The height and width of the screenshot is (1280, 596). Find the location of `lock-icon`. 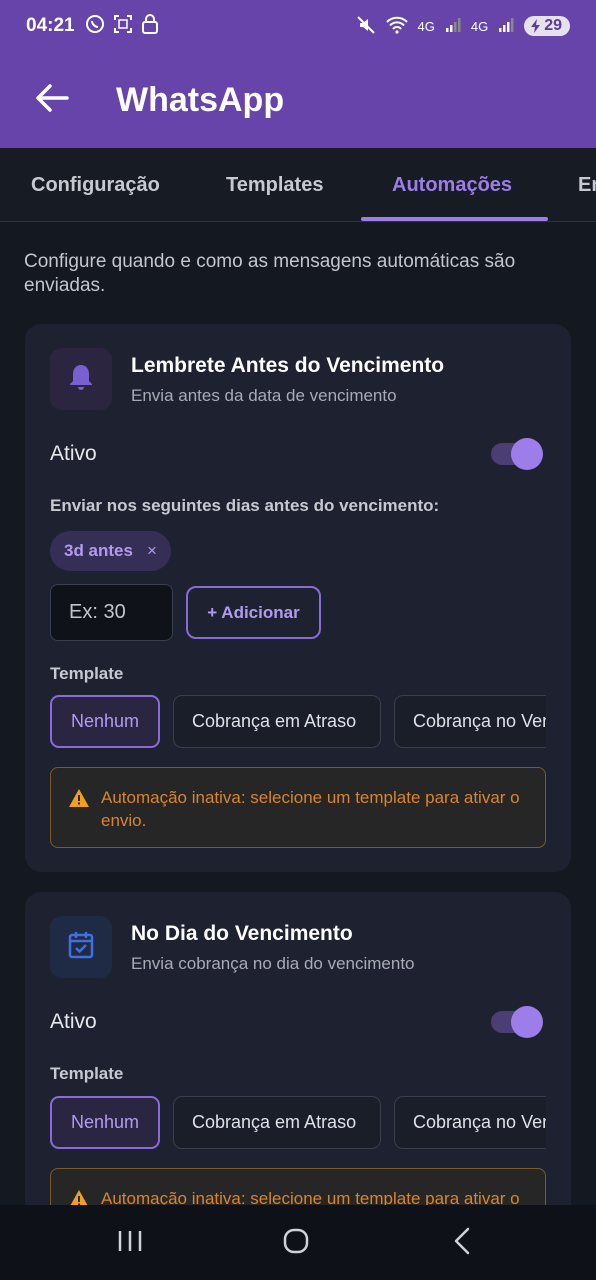

lock-icon is located at coordinates (150, 26).